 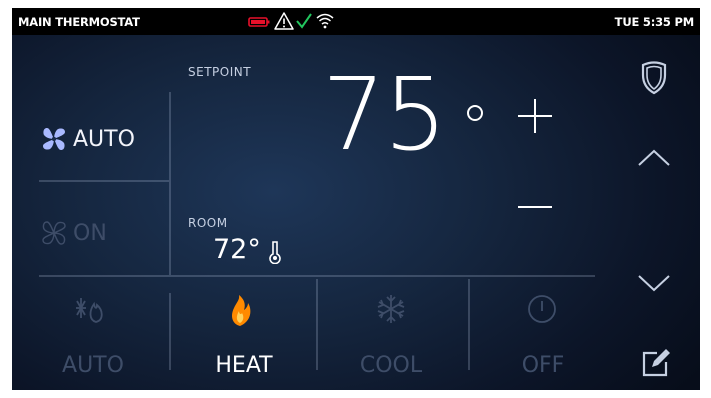 What do you see at coordinates (356, 21) in the screenshot?
I see `status-bar: MAIN THERMOSTAT TUE 5:35 PM` at bounding box center [356, 21].